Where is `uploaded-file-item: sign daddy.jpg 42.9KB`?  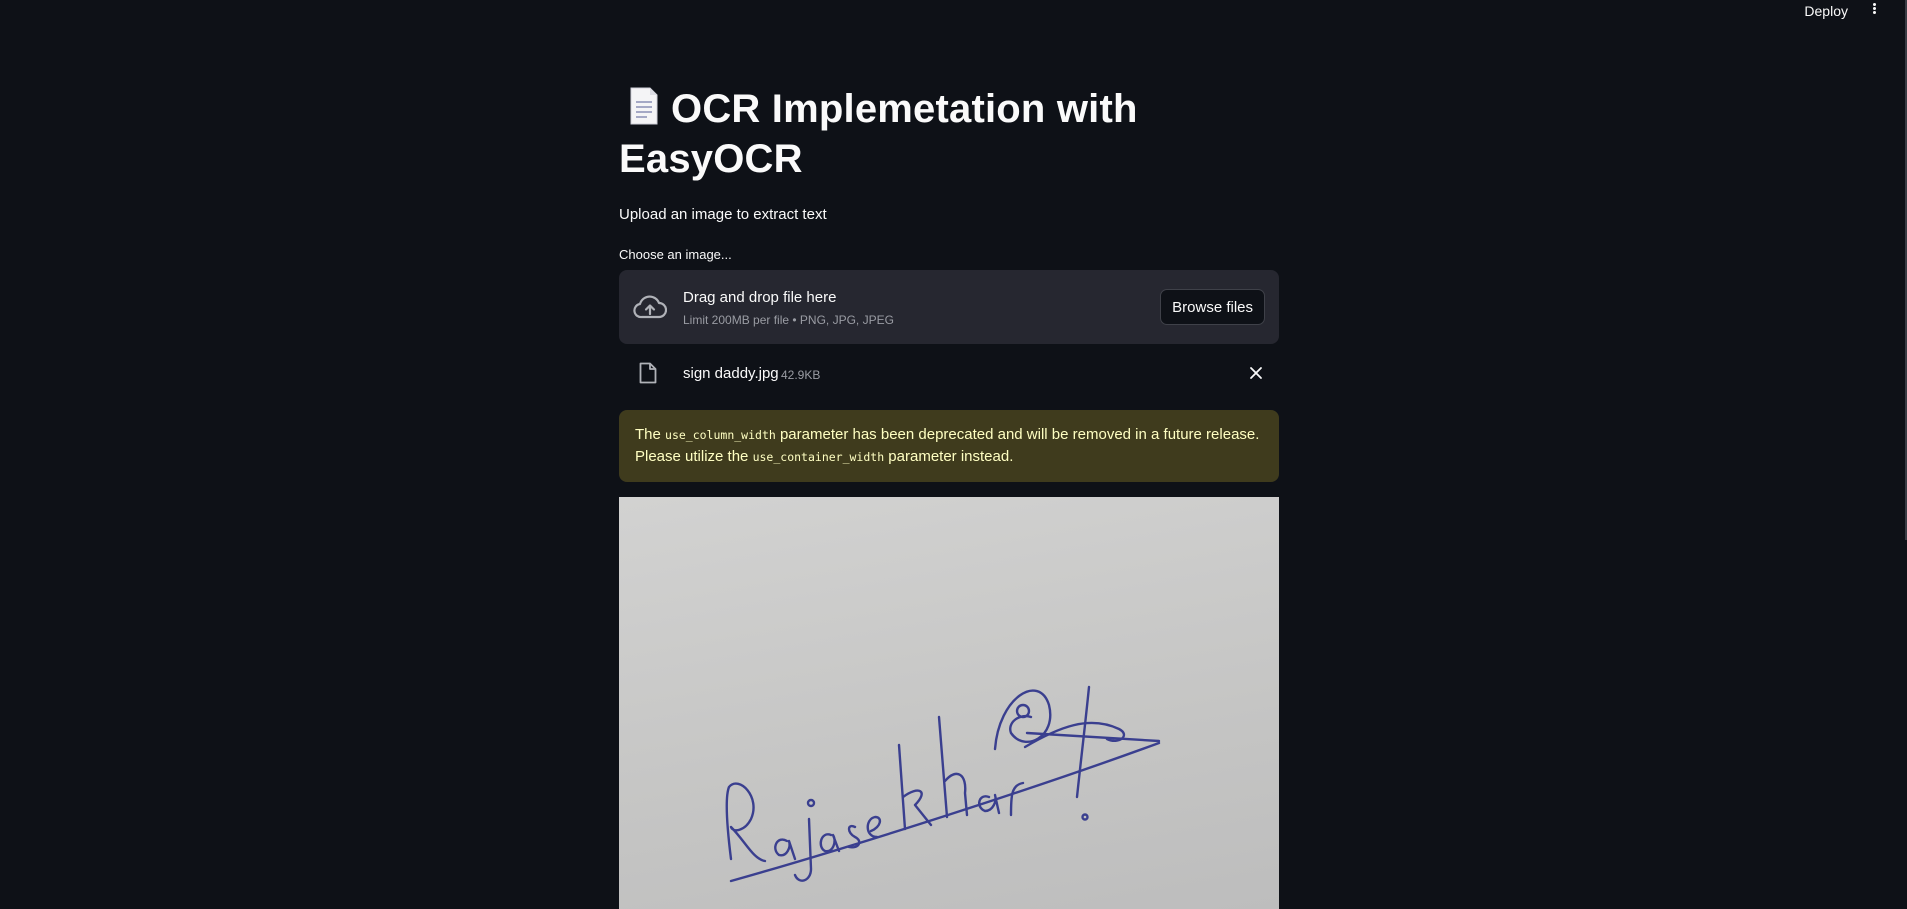 uploaded-file-item: sign daddy.jpg 42.9KB is located at coordinates (949, 374).